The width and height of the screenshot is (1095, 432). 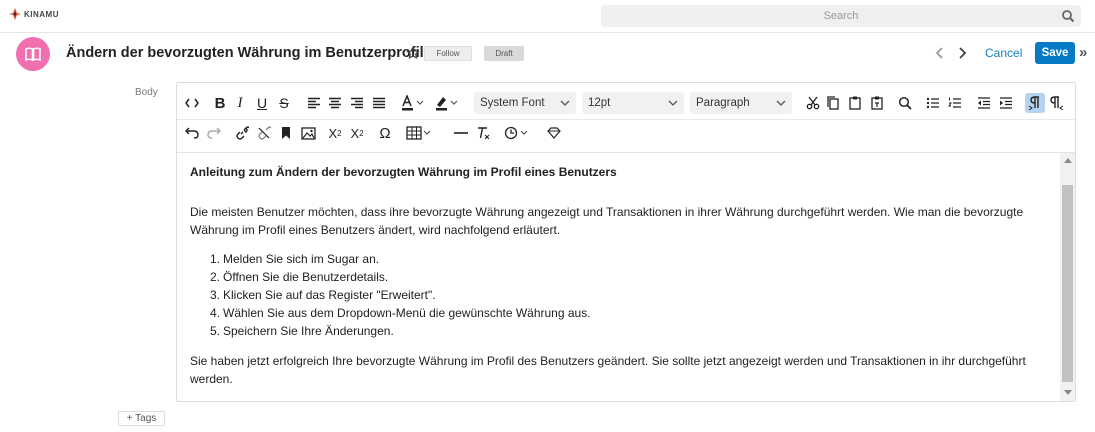 What do you see at coordinates (905, 103) in the screenshot?
I see `find-replace-icon` at bounding box center [905, 103].